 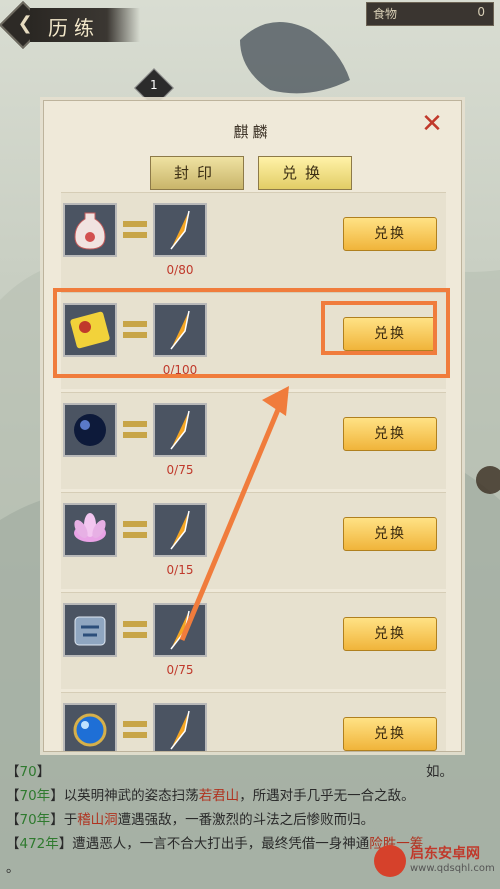 I want to click on watermark: 启东安卓网 www.qdsqhl.com, so click(x=434, y=861).